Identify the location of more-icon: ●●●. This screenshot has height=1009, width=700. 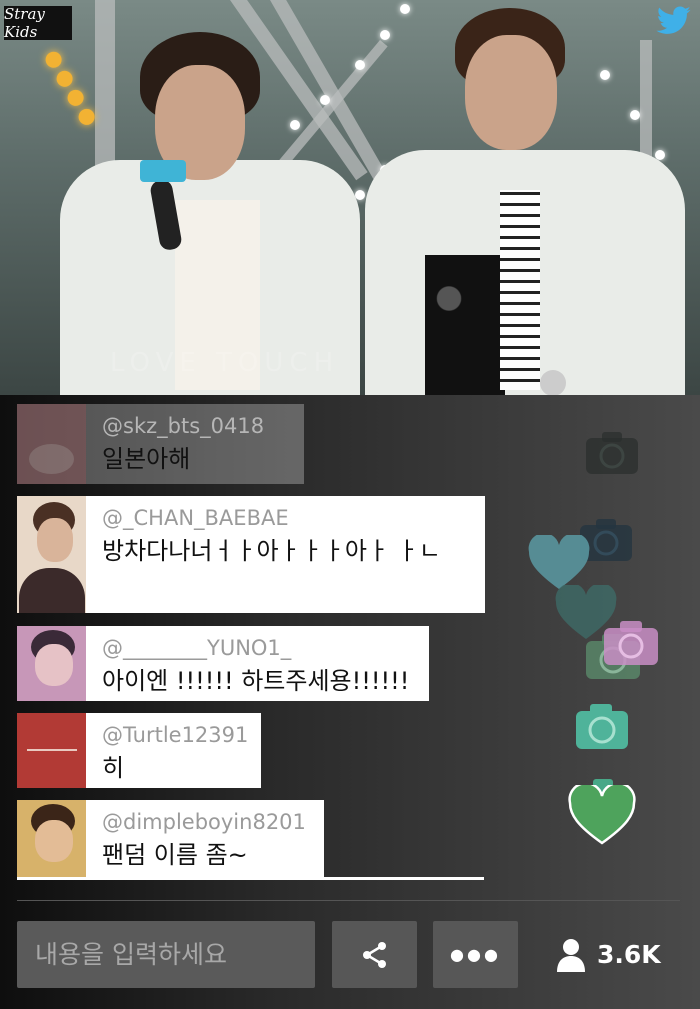
(475, 954).